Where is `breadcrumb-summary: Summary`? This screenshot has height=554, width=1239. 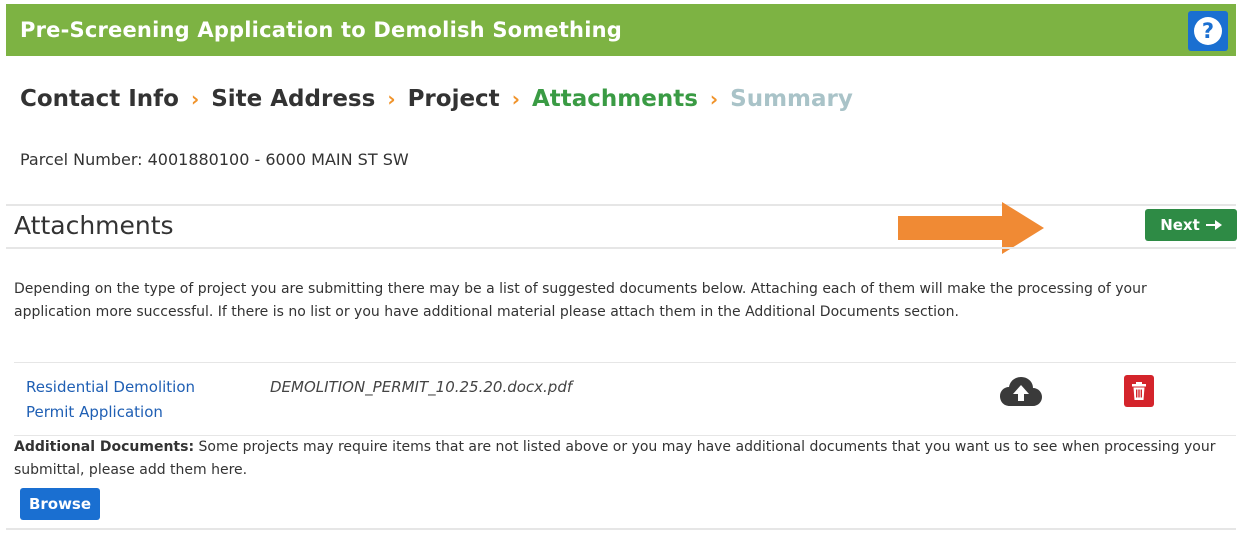 breadcrumb-summary: Summary is located at coordinates (791, 99).